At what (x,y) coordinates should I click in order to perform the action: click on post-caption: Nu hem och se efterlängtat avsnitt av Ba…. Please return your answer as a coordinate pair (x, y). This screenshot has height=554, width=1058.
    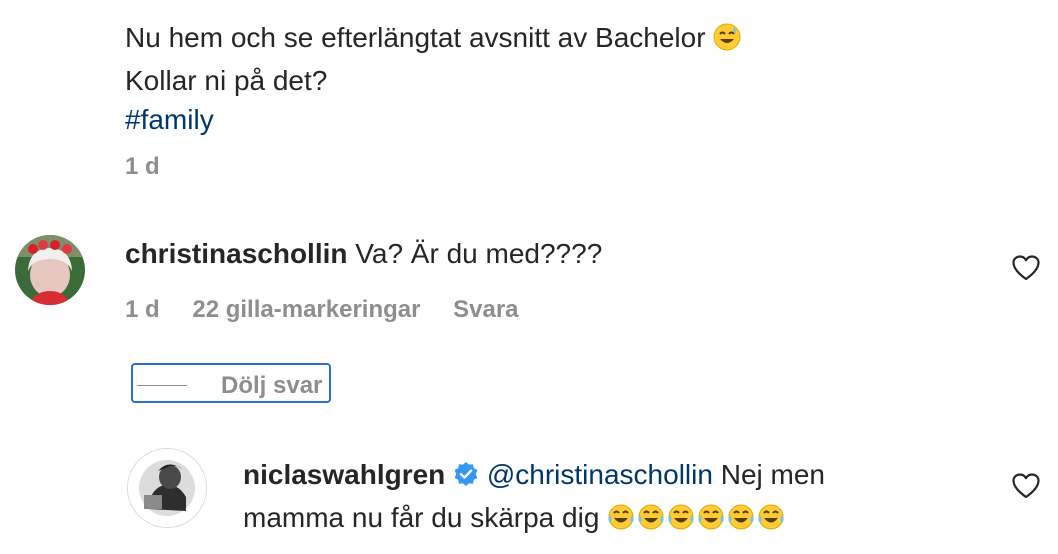
    Looking at the image, I should click on (433, 78).